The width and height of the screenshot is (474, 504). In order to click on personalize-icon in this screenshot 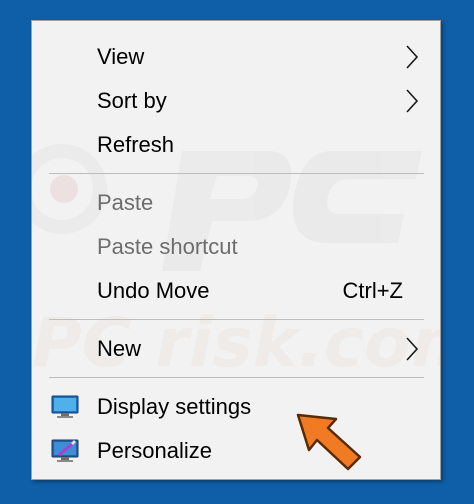, I will do `click(65, 450)`.